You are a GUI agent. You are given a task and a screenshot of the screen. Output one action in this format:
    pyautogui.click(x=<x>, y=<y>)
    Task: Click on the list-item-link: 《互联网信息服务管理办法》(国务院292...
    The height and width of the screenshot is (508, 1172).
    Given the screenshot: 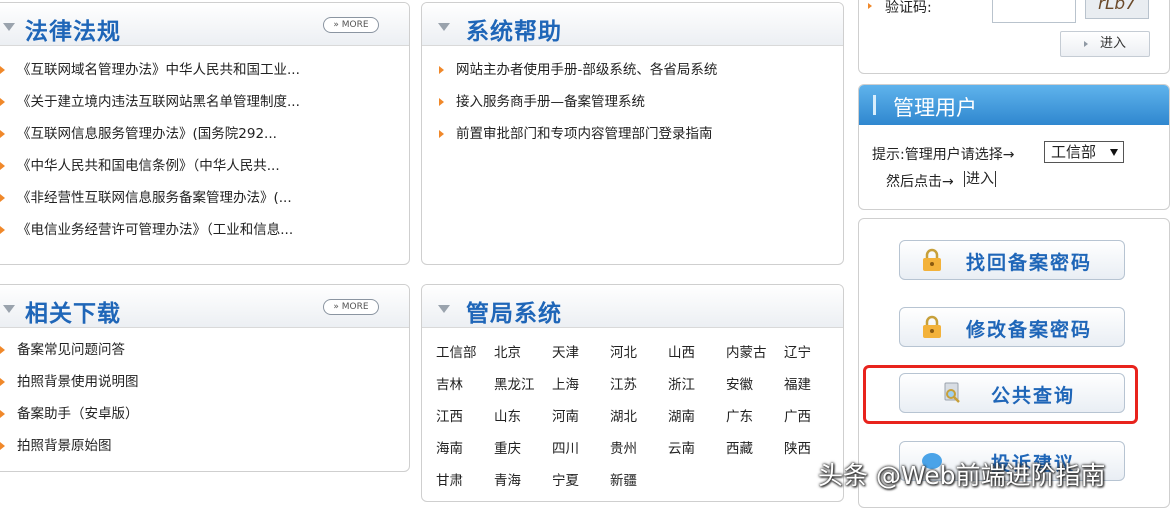 What is the action you would take?
    pyautogui.click(x=147, y=134)
    